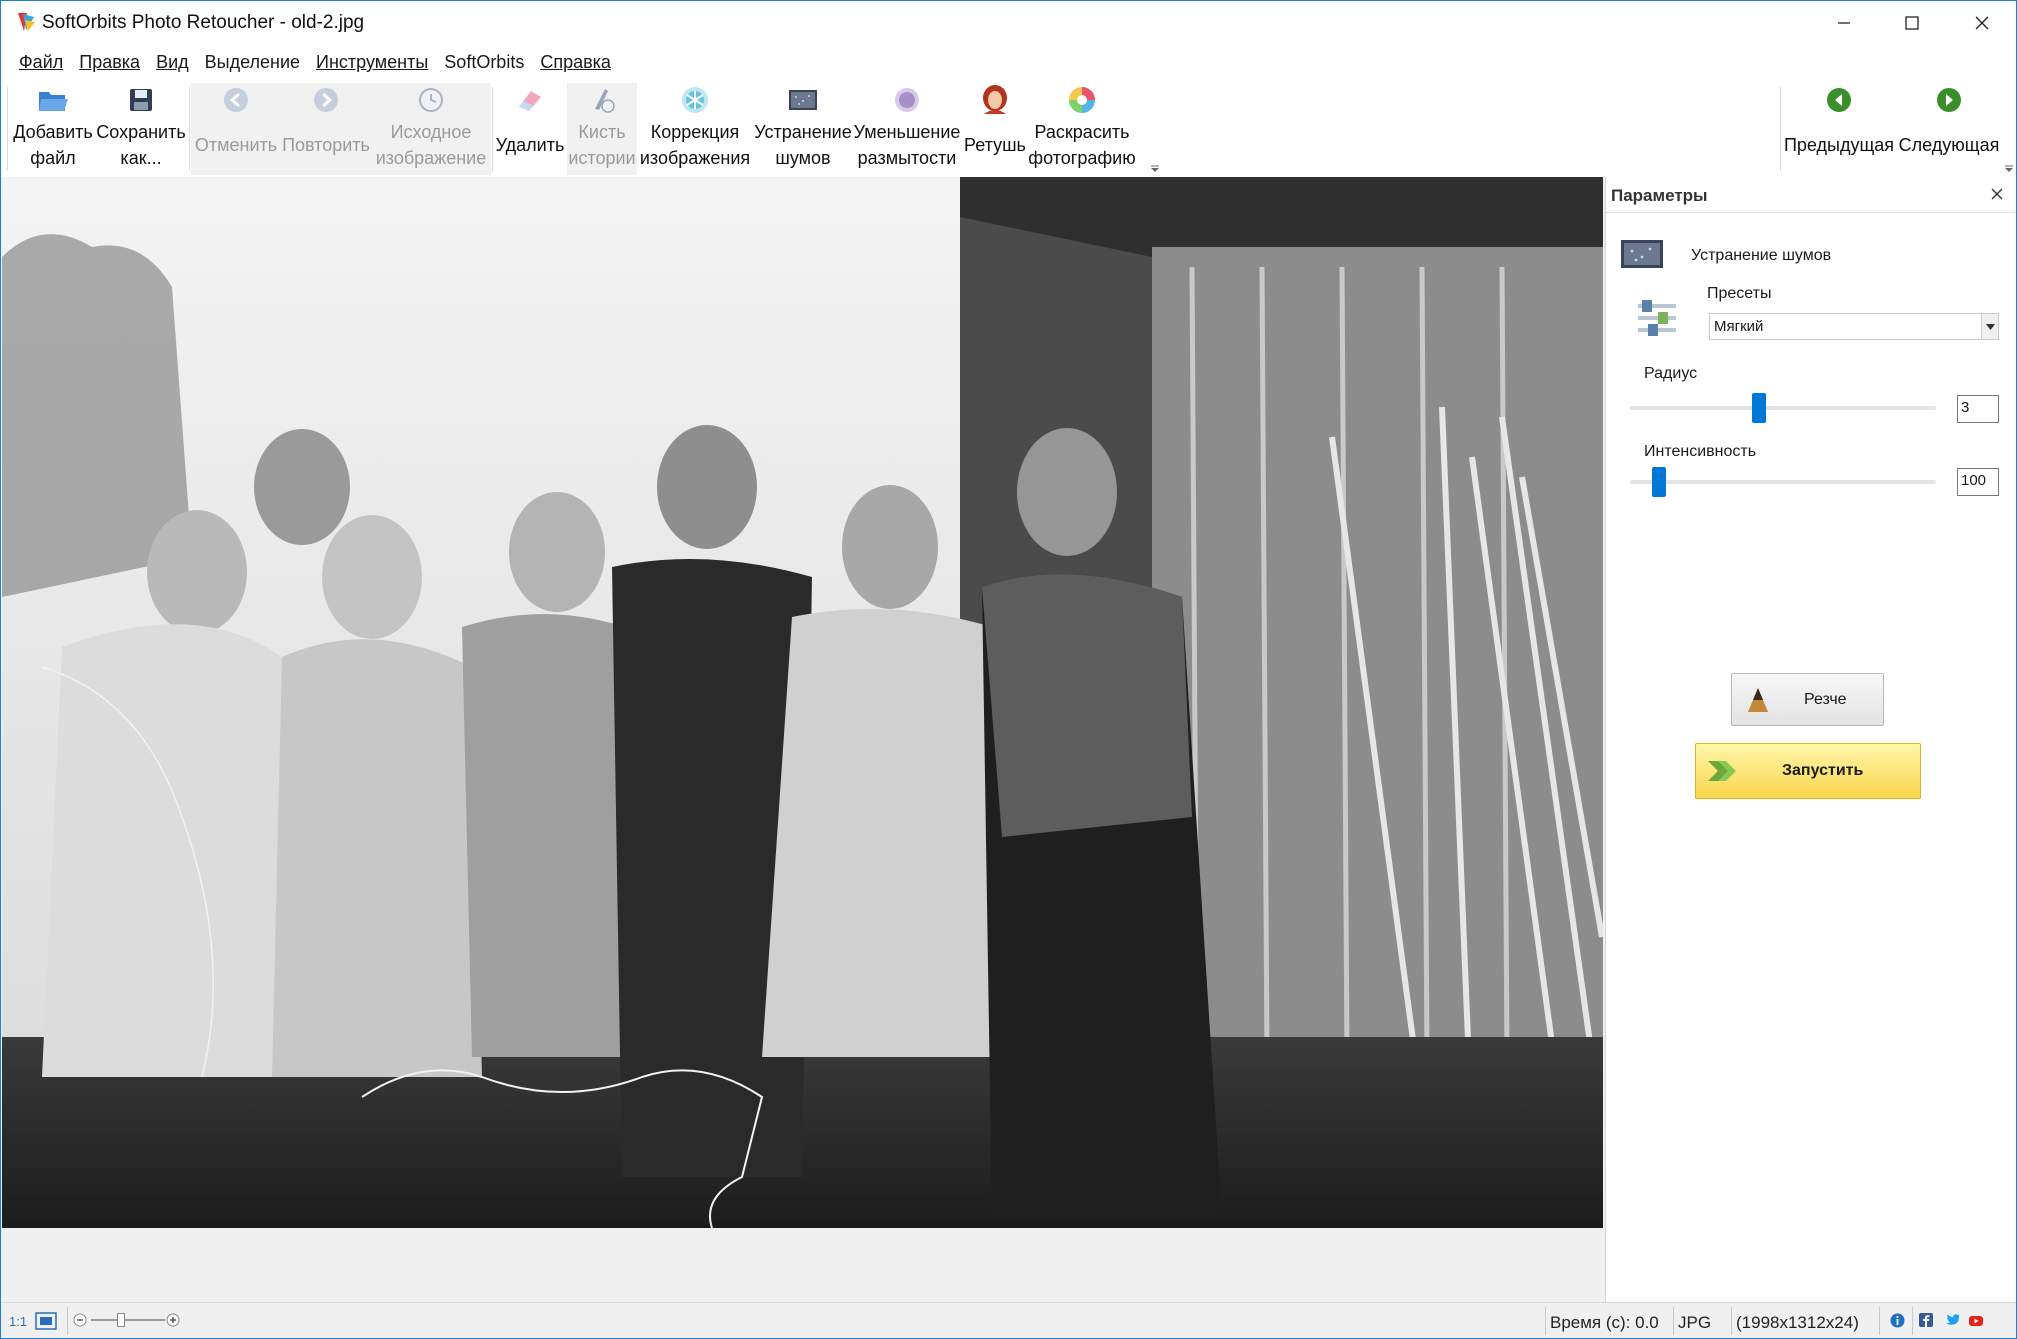 This screenshot has height=1339, width=2017. I want to click on intensity-value-input: 100, so click(1978, 482).